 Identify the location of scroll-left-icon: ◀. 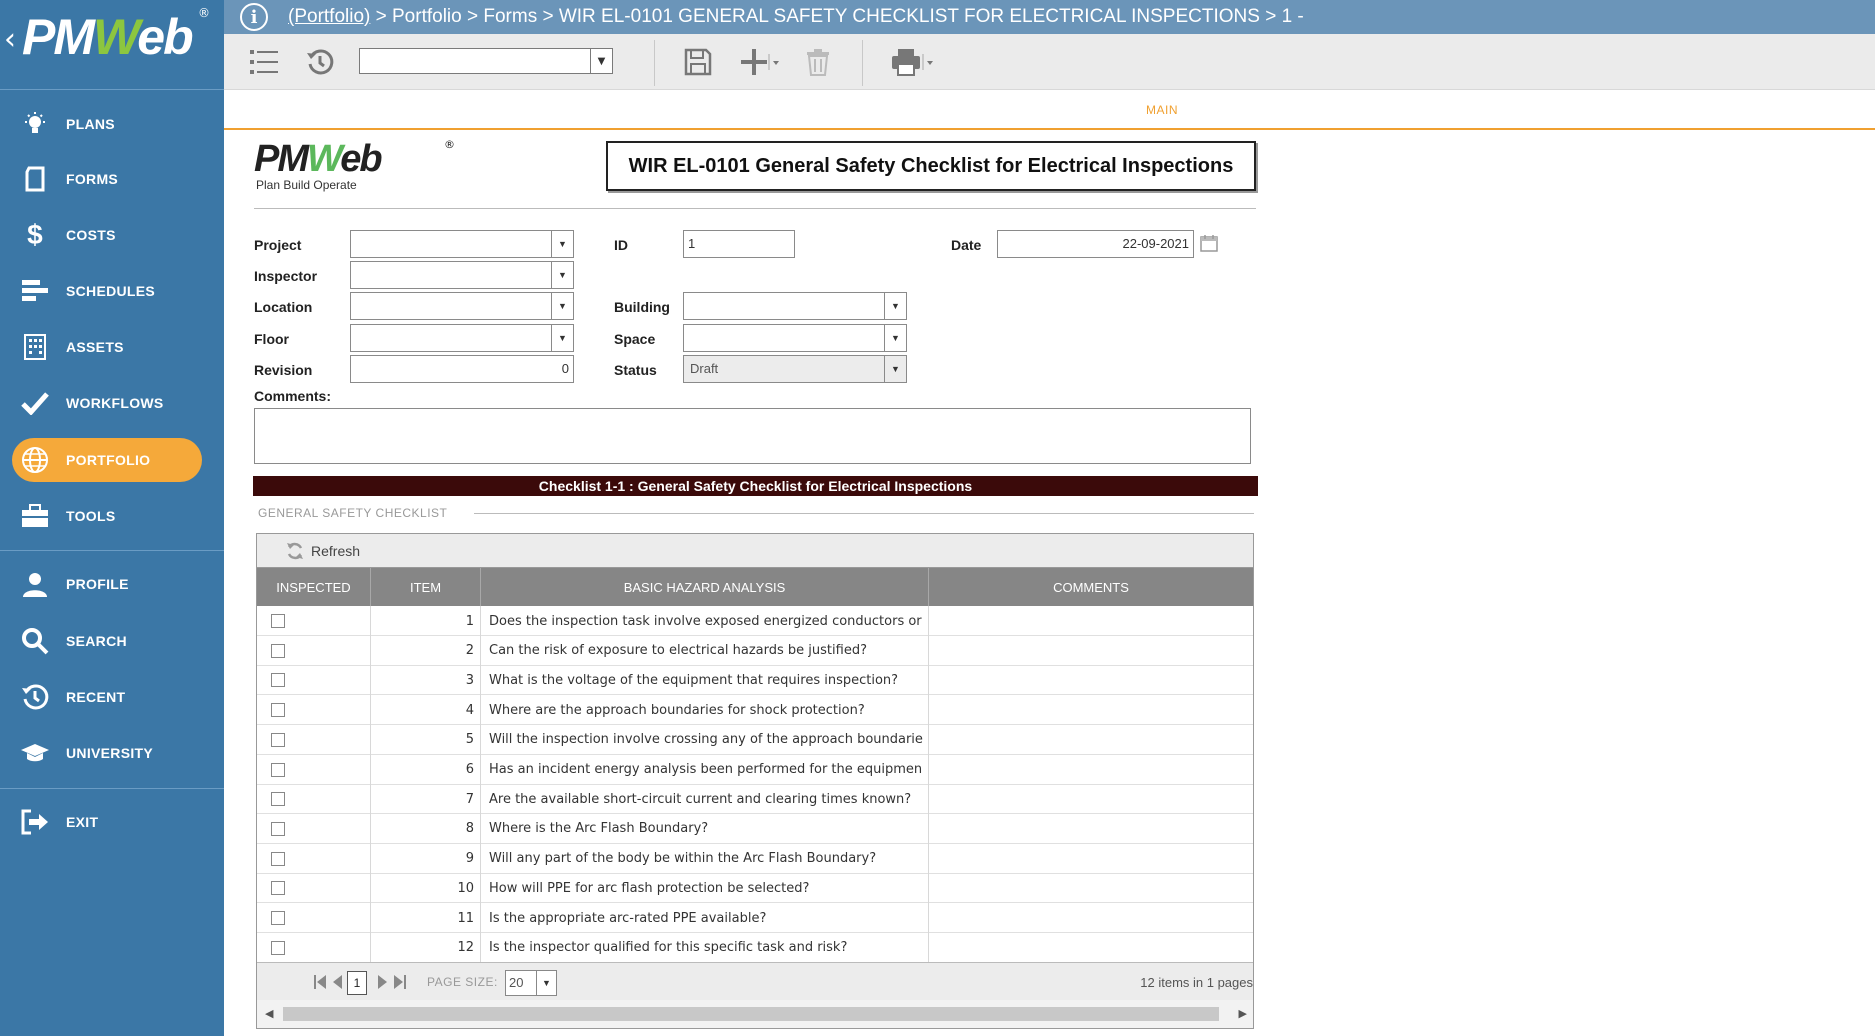
(269, 1013).